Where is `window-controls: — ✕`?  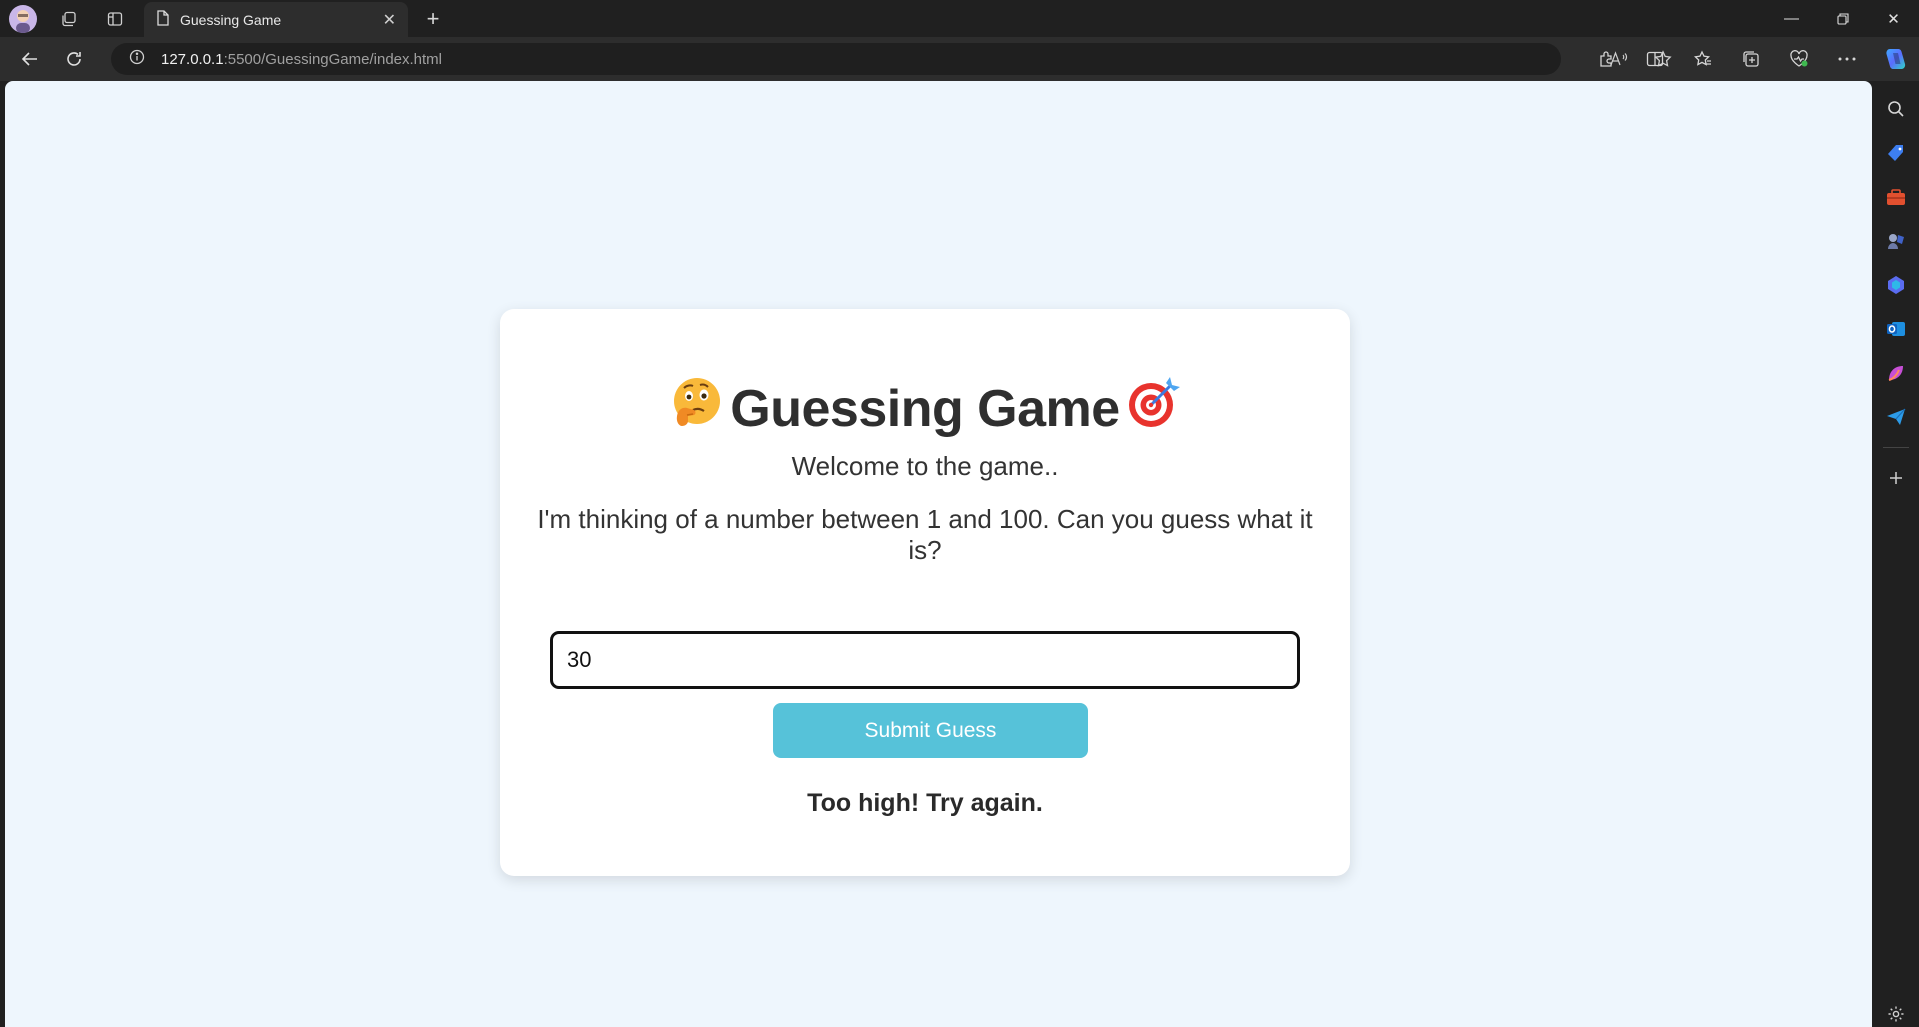 window-controls: — ✕ is located at coordinates (1842, 18).